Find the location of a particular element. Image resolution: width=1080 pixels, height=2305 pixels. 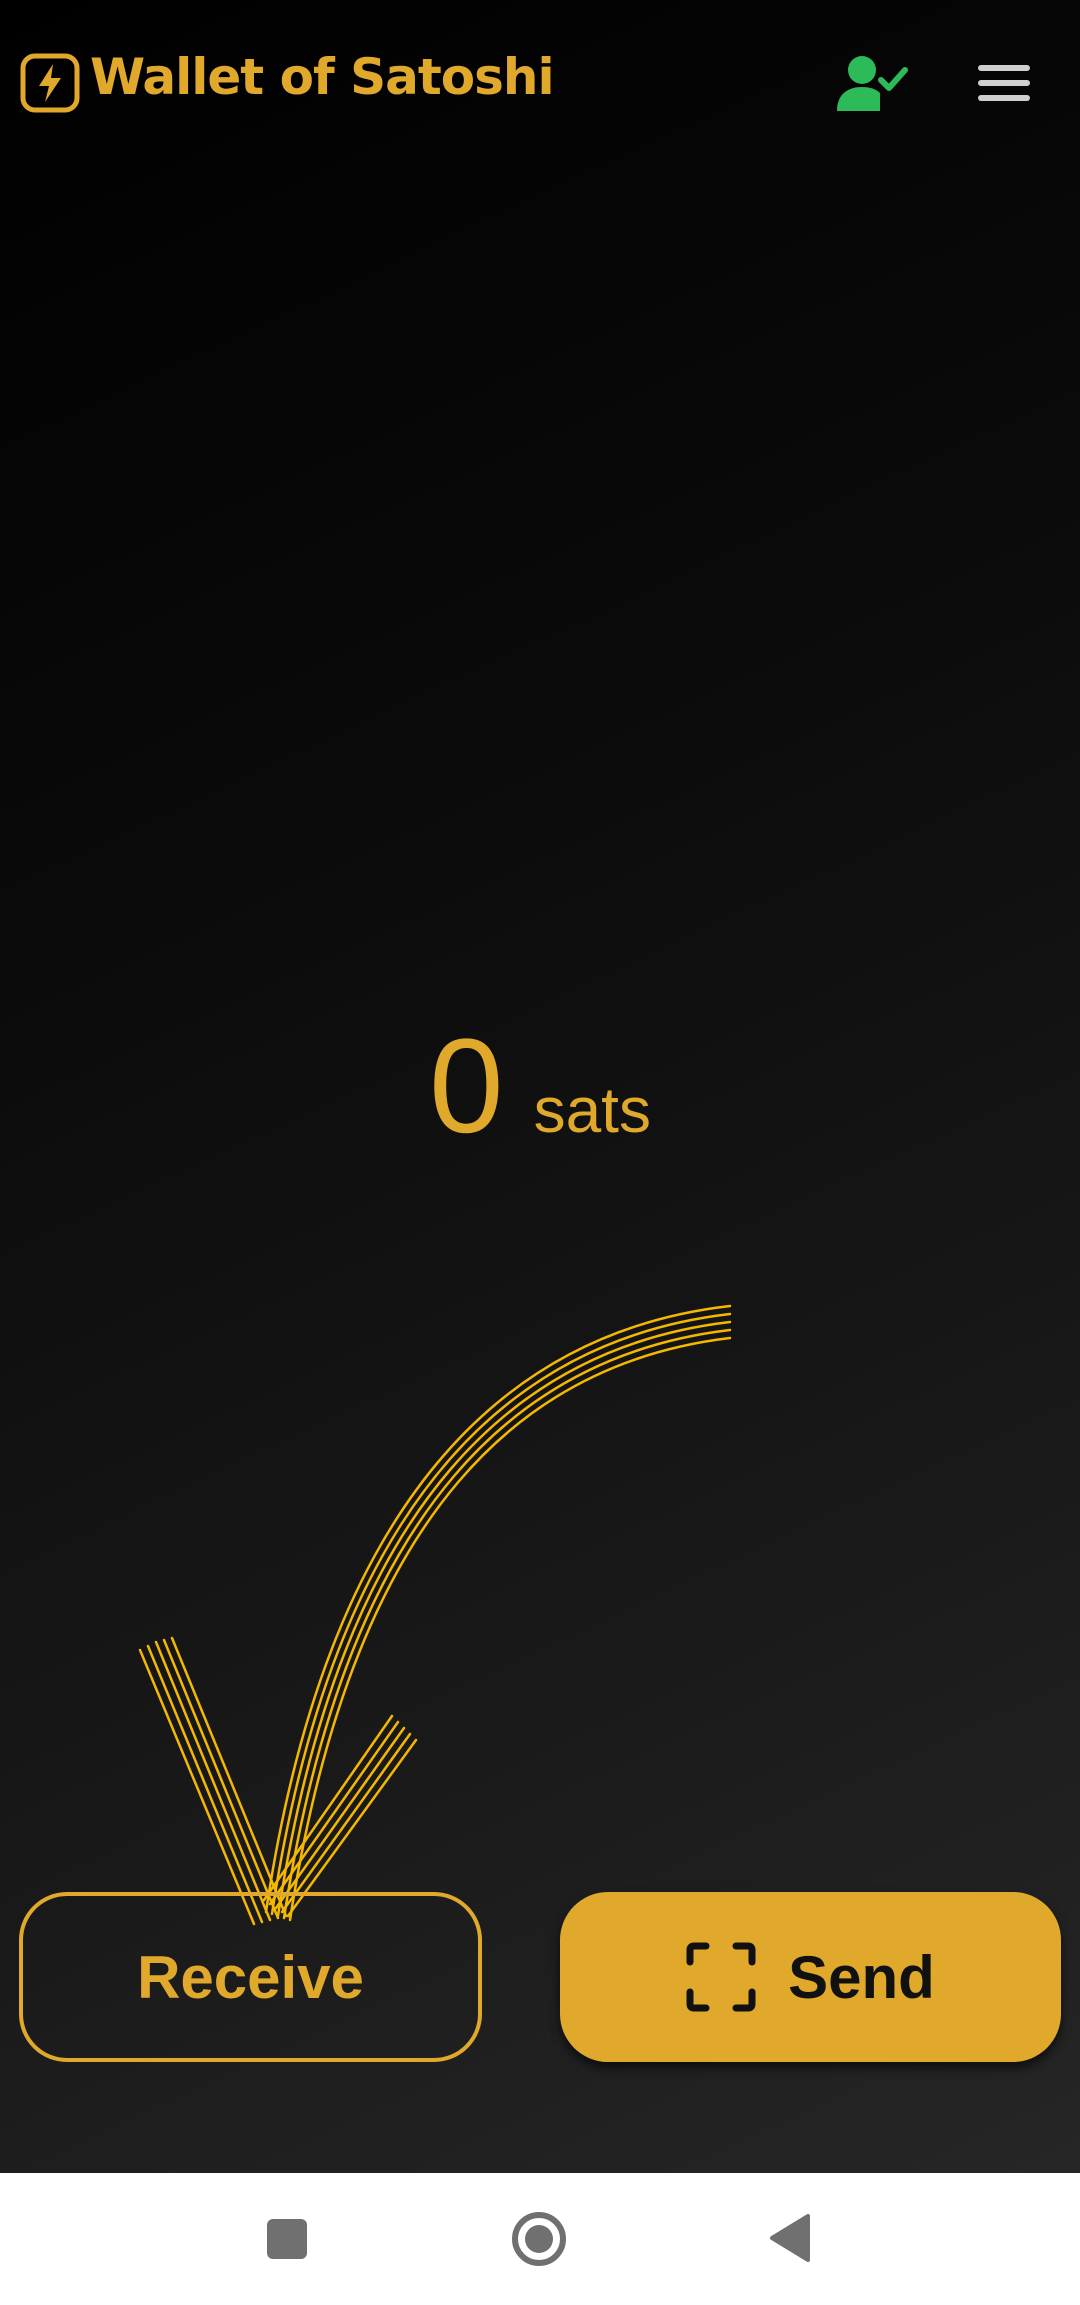

lightning-bolt-icon is located at coordinates (50, 83).